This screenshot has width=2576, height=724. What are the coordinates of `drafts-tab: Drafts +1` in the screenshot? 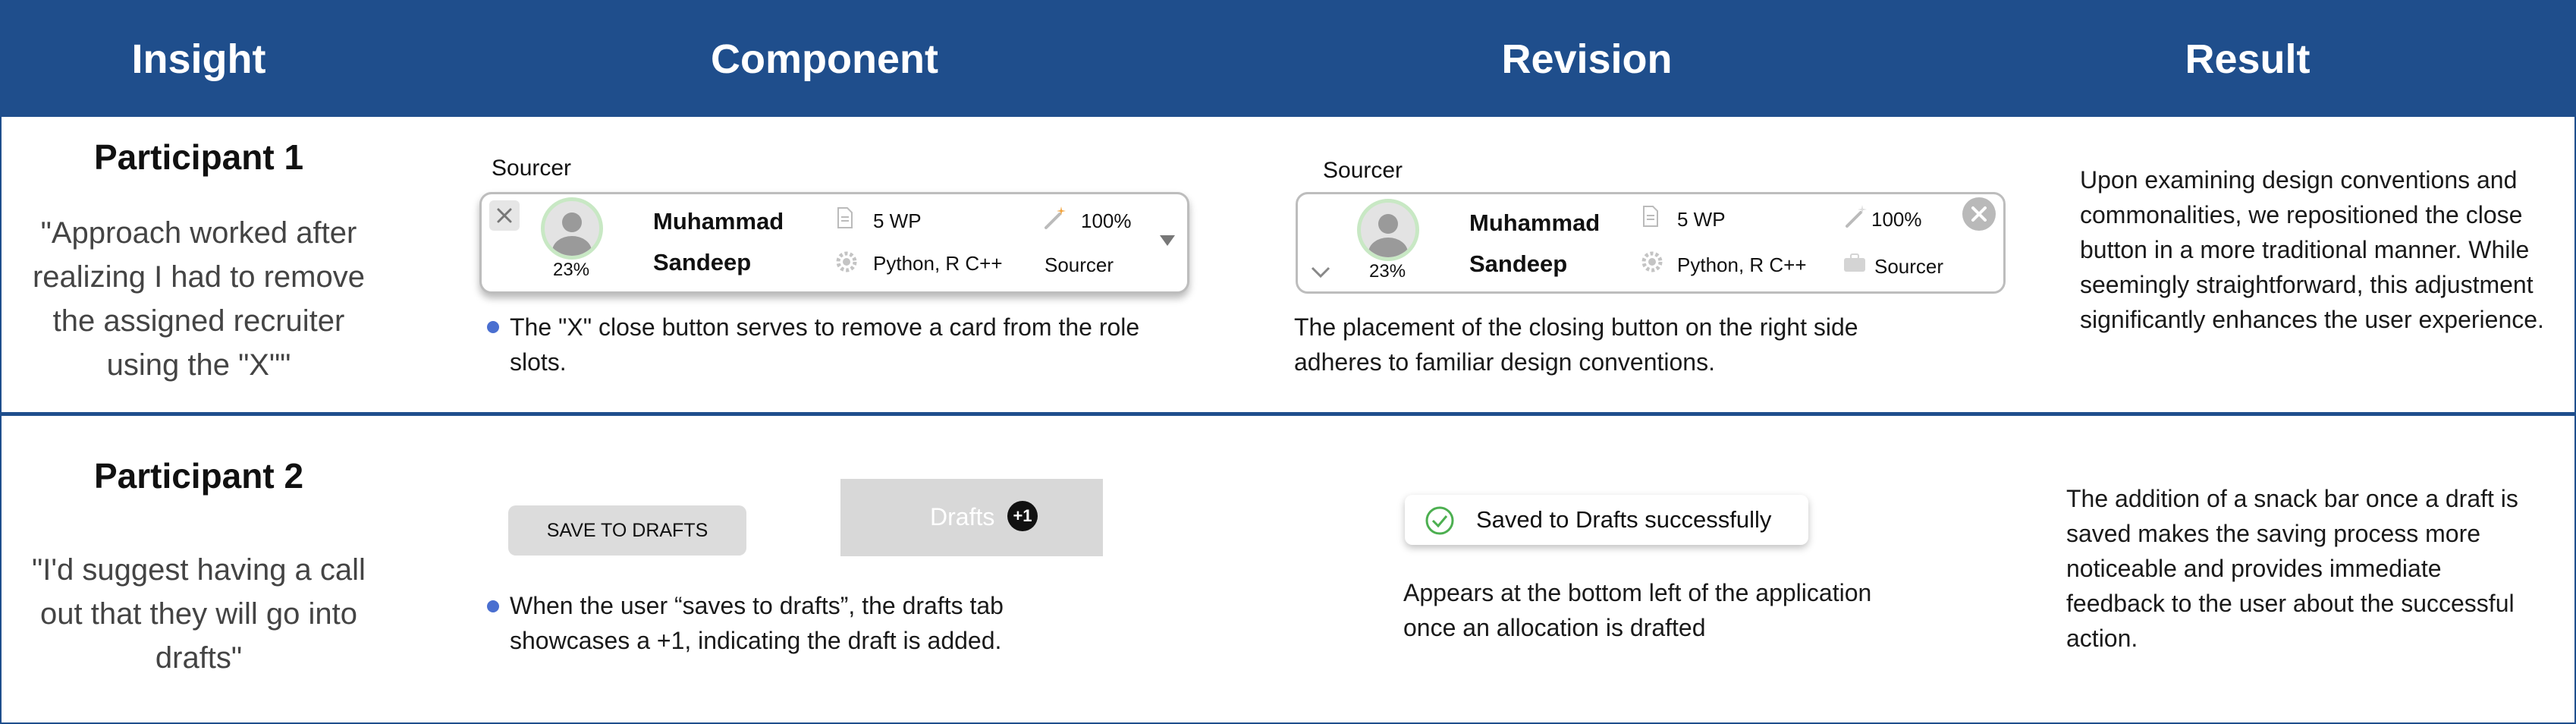 It's located at (971, 517).